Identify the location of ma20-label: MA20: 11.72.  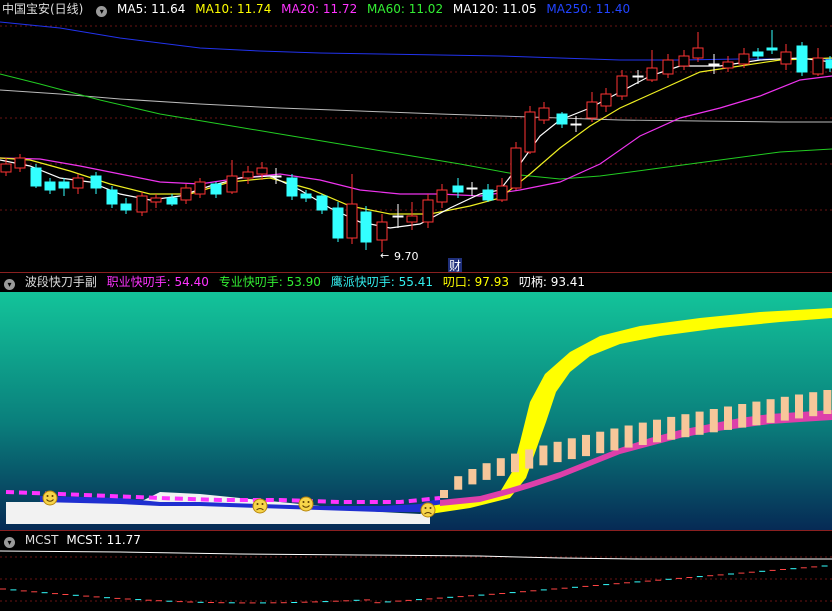
(319, 9).